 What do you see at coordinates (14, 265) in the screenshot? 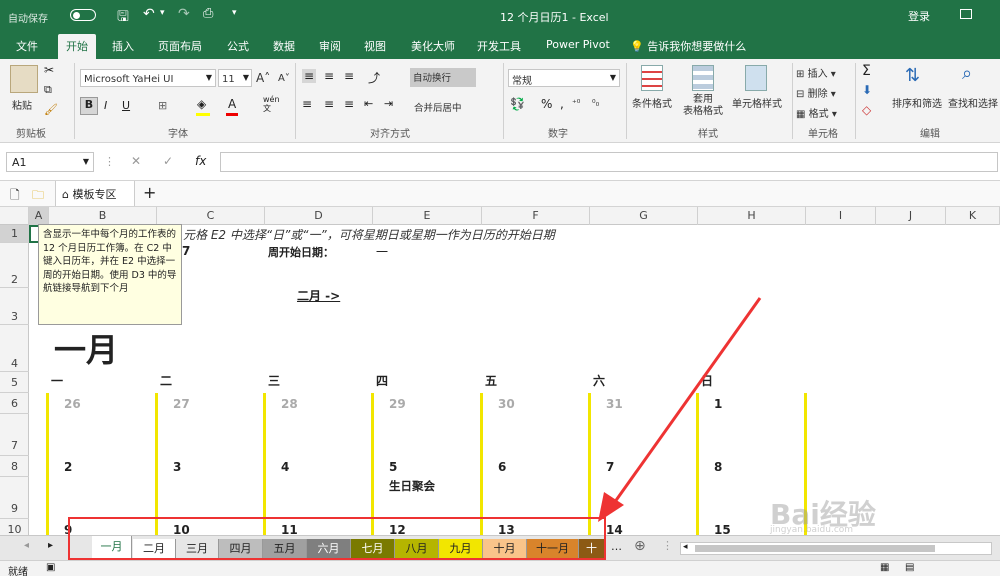
I see `row-header: 2` at bounding box center [14, 265].